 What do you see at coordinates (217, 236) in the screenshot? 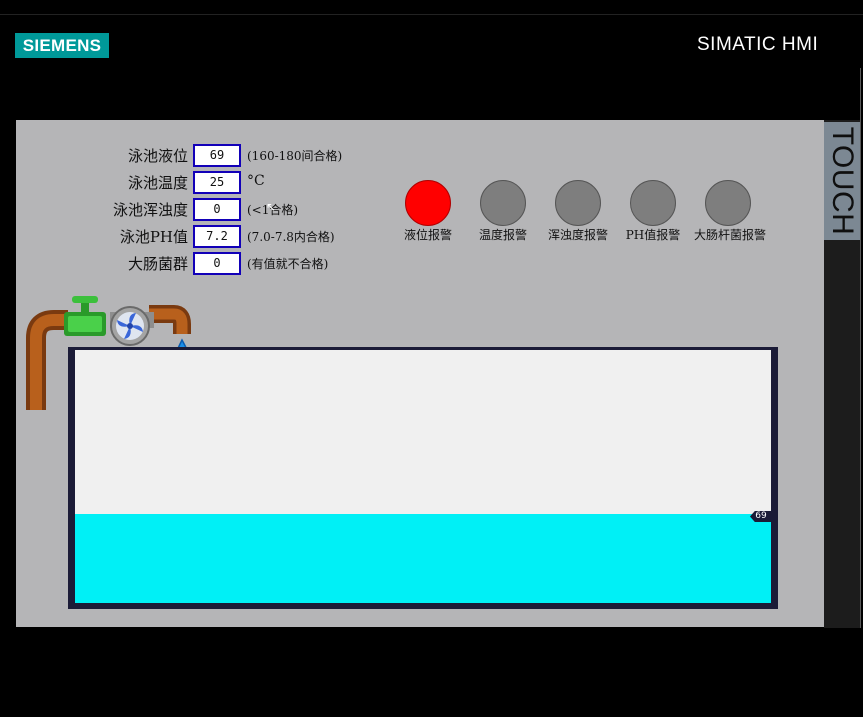
I see `value-pool-ph: 7.2` at bounding box center [217, 236].